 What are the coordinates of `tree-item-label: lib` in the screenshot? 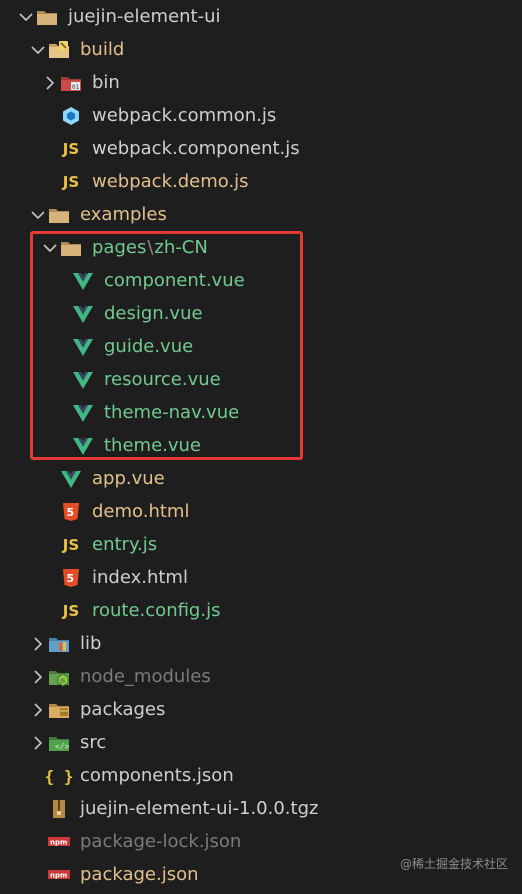 It's located at (90, 644).